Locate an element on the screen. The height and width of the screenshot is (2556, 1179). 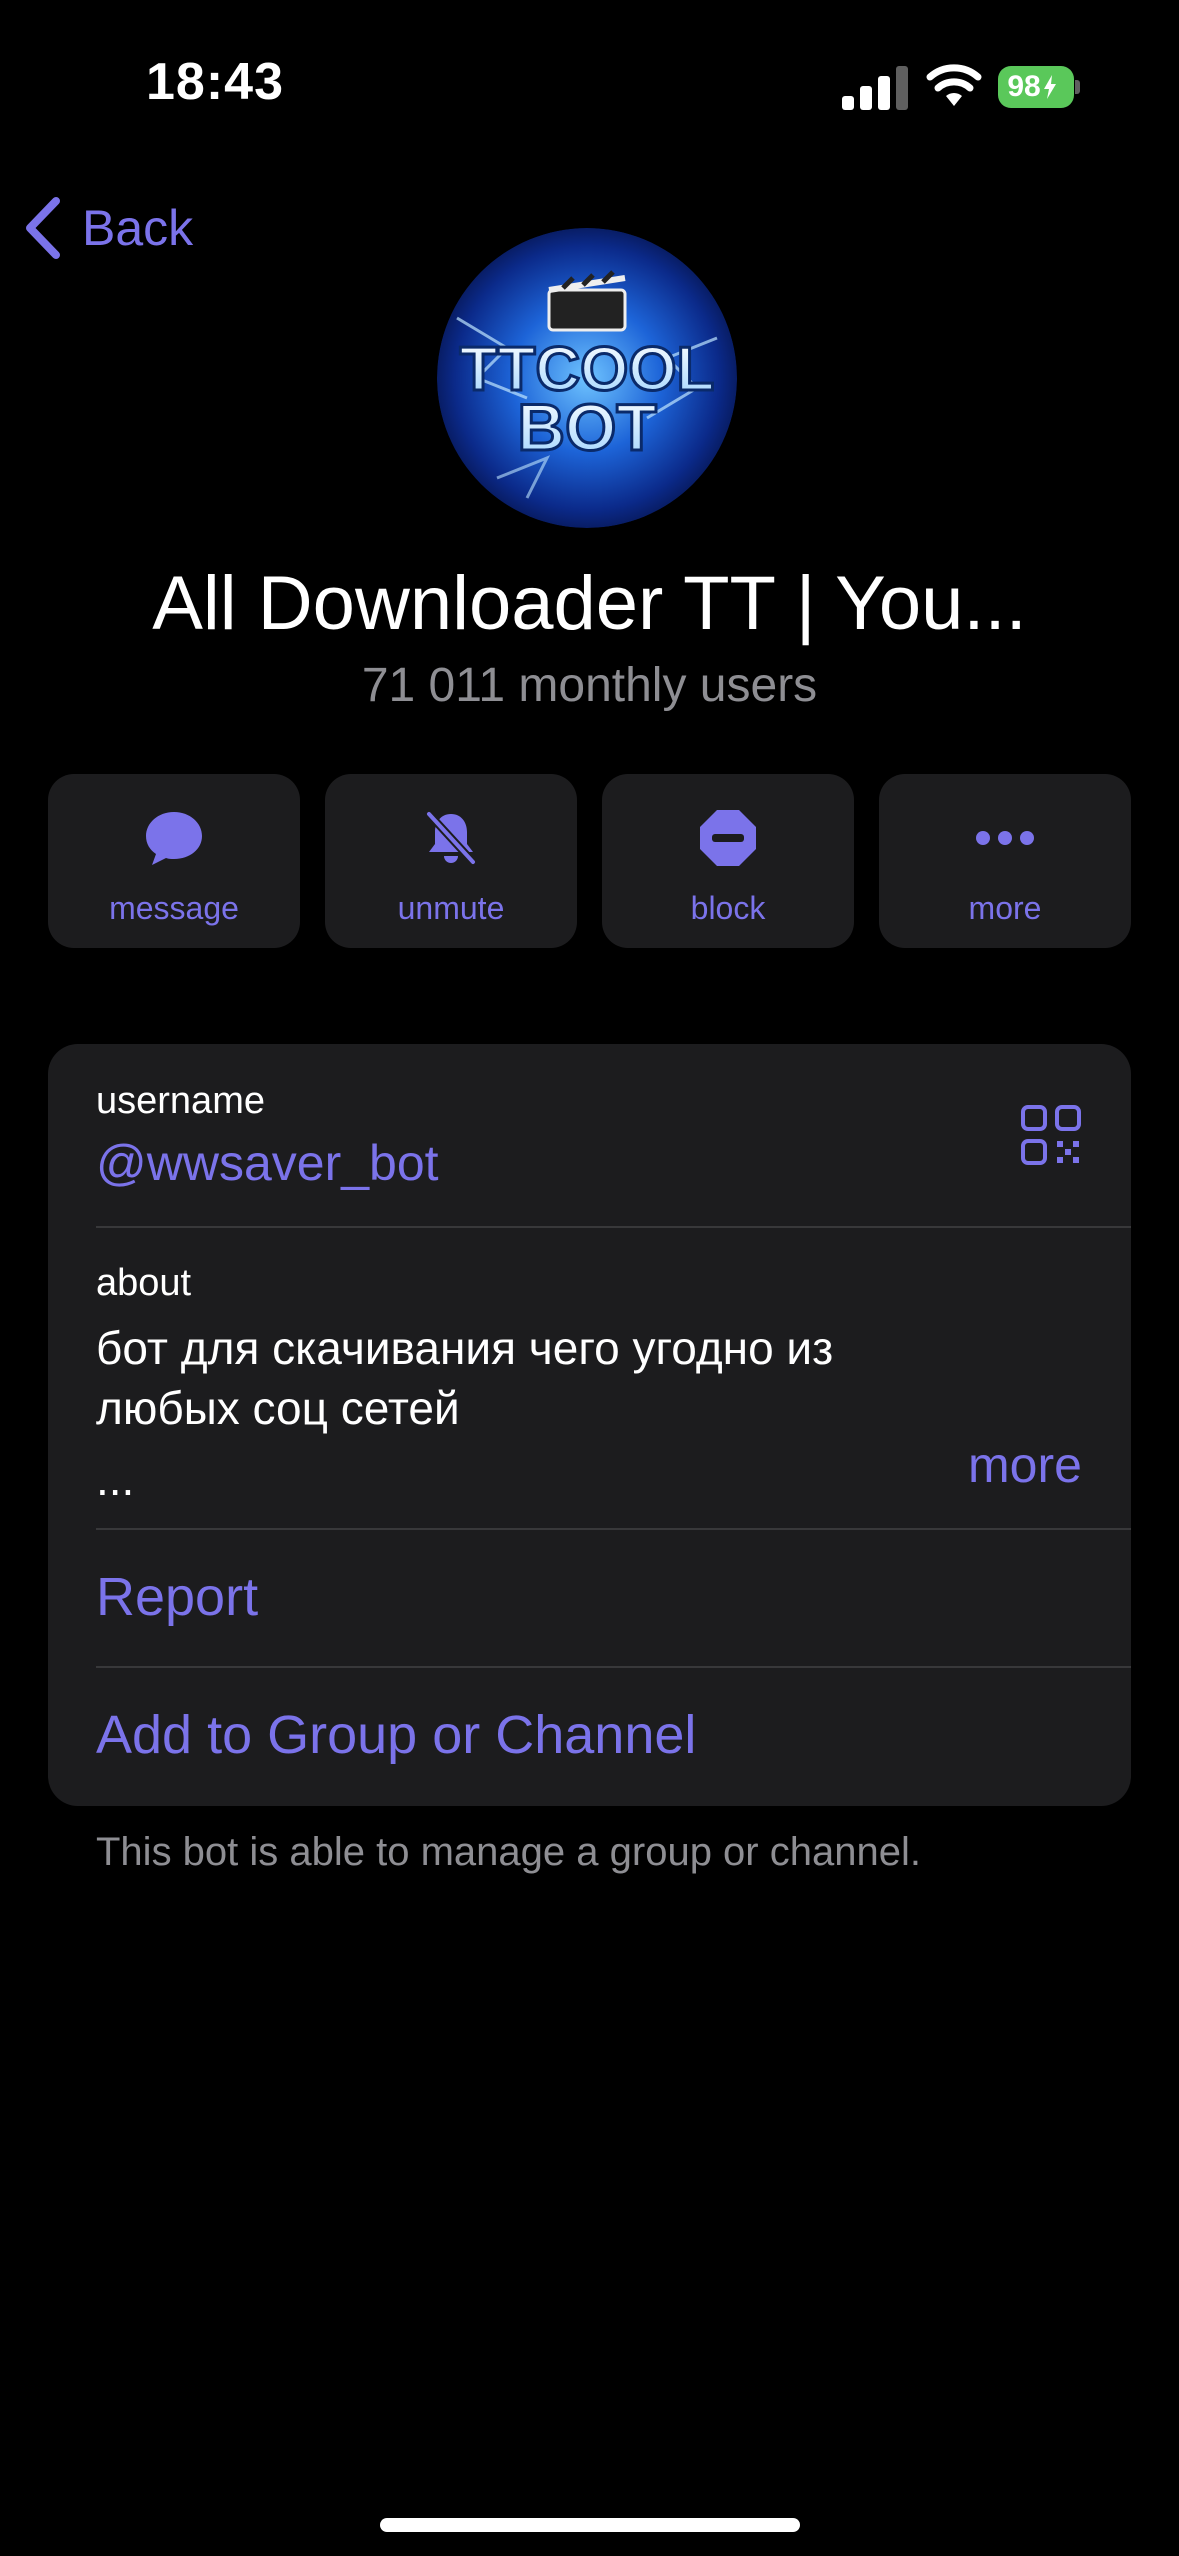
message-button: message is located at coordinates (174, 861).